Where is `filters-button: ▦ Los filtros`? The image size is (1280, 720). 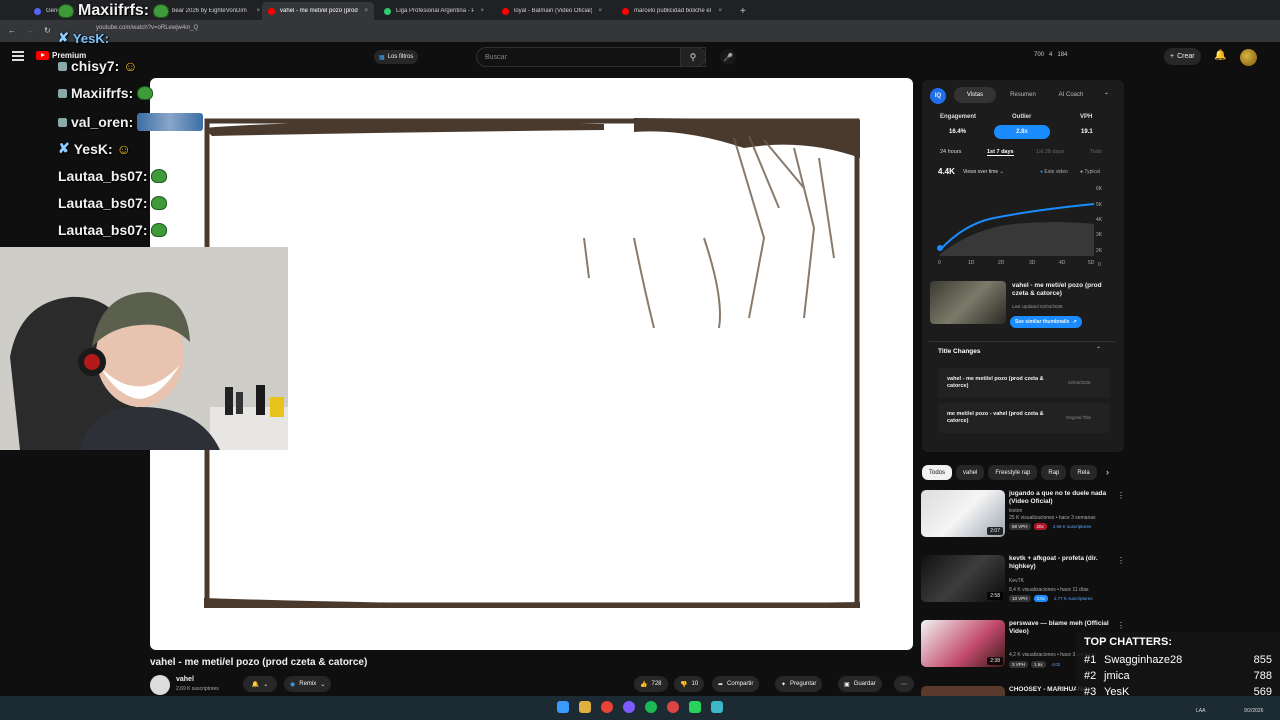
filters-button: ▦ Los filtros is located at coordinates (396, 57).